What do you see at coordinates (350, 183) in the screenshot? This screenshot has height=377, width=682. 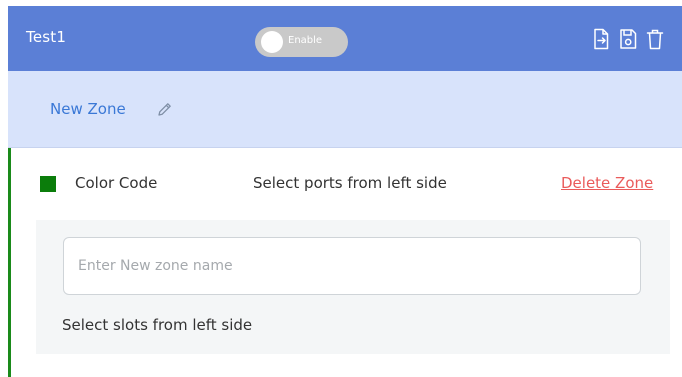 I see `ports-hint: Select ports from left side` at bounding box center [350, 183].